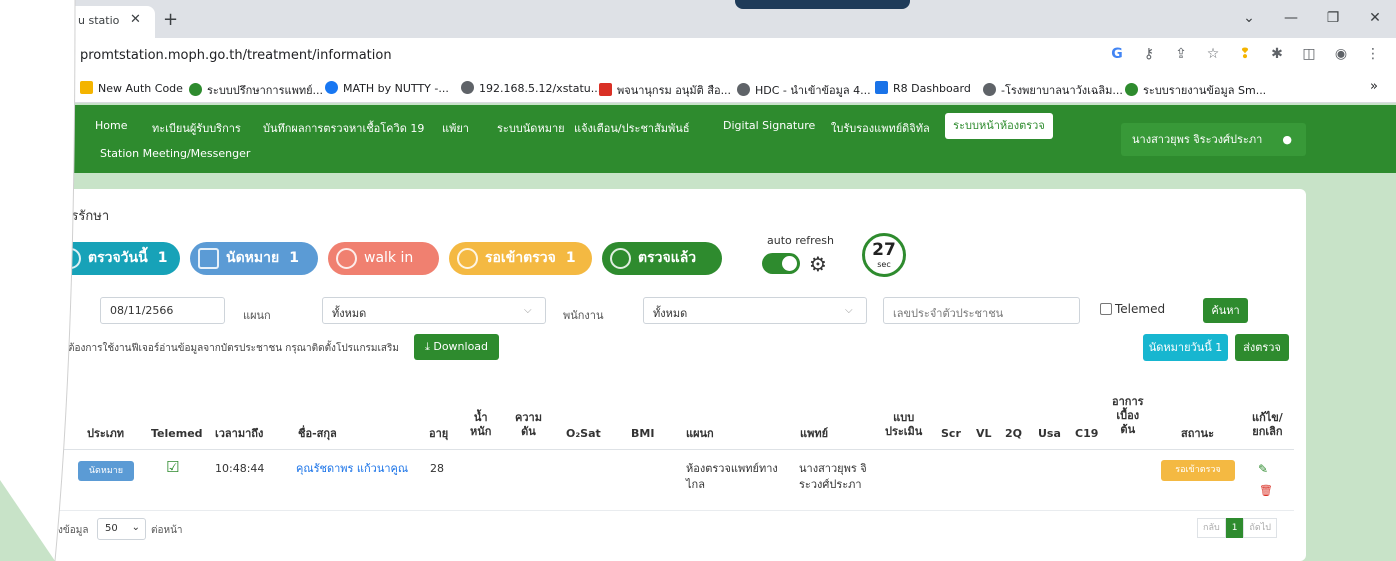 The image size is (1396, 561). What do you see at coordinates (1333, 19) in the screenshot?
I see `restore-icon: ❐` at bounding box center [1333, 19].